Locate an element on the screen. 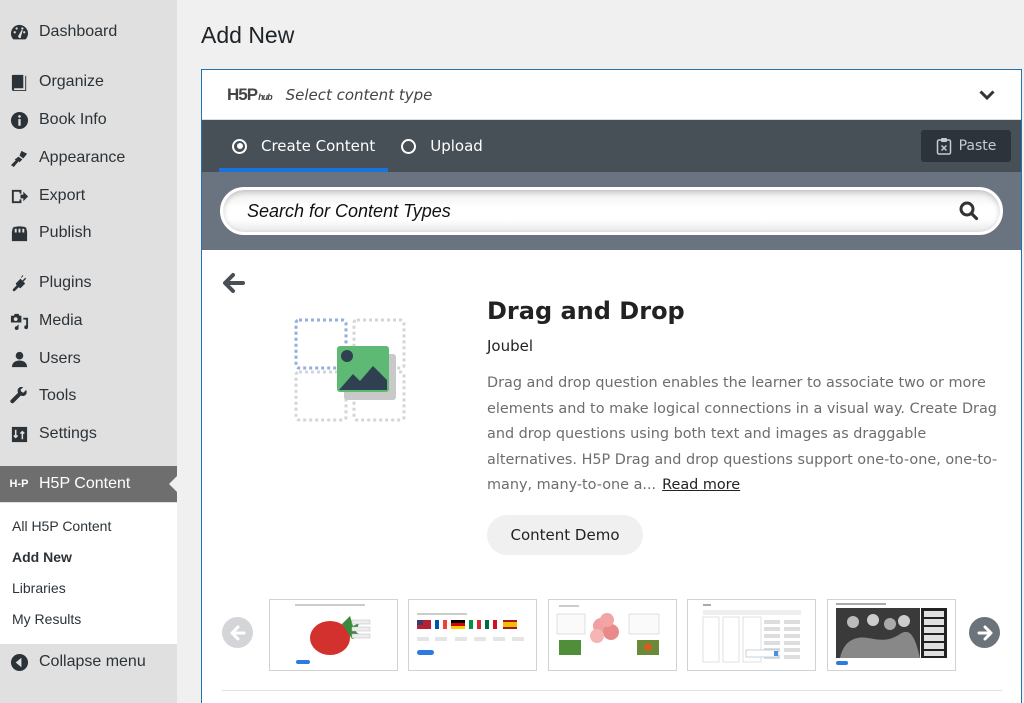 This screenshot has height=703, width=1024. collapse-icon is located at coordinates (19, 662).